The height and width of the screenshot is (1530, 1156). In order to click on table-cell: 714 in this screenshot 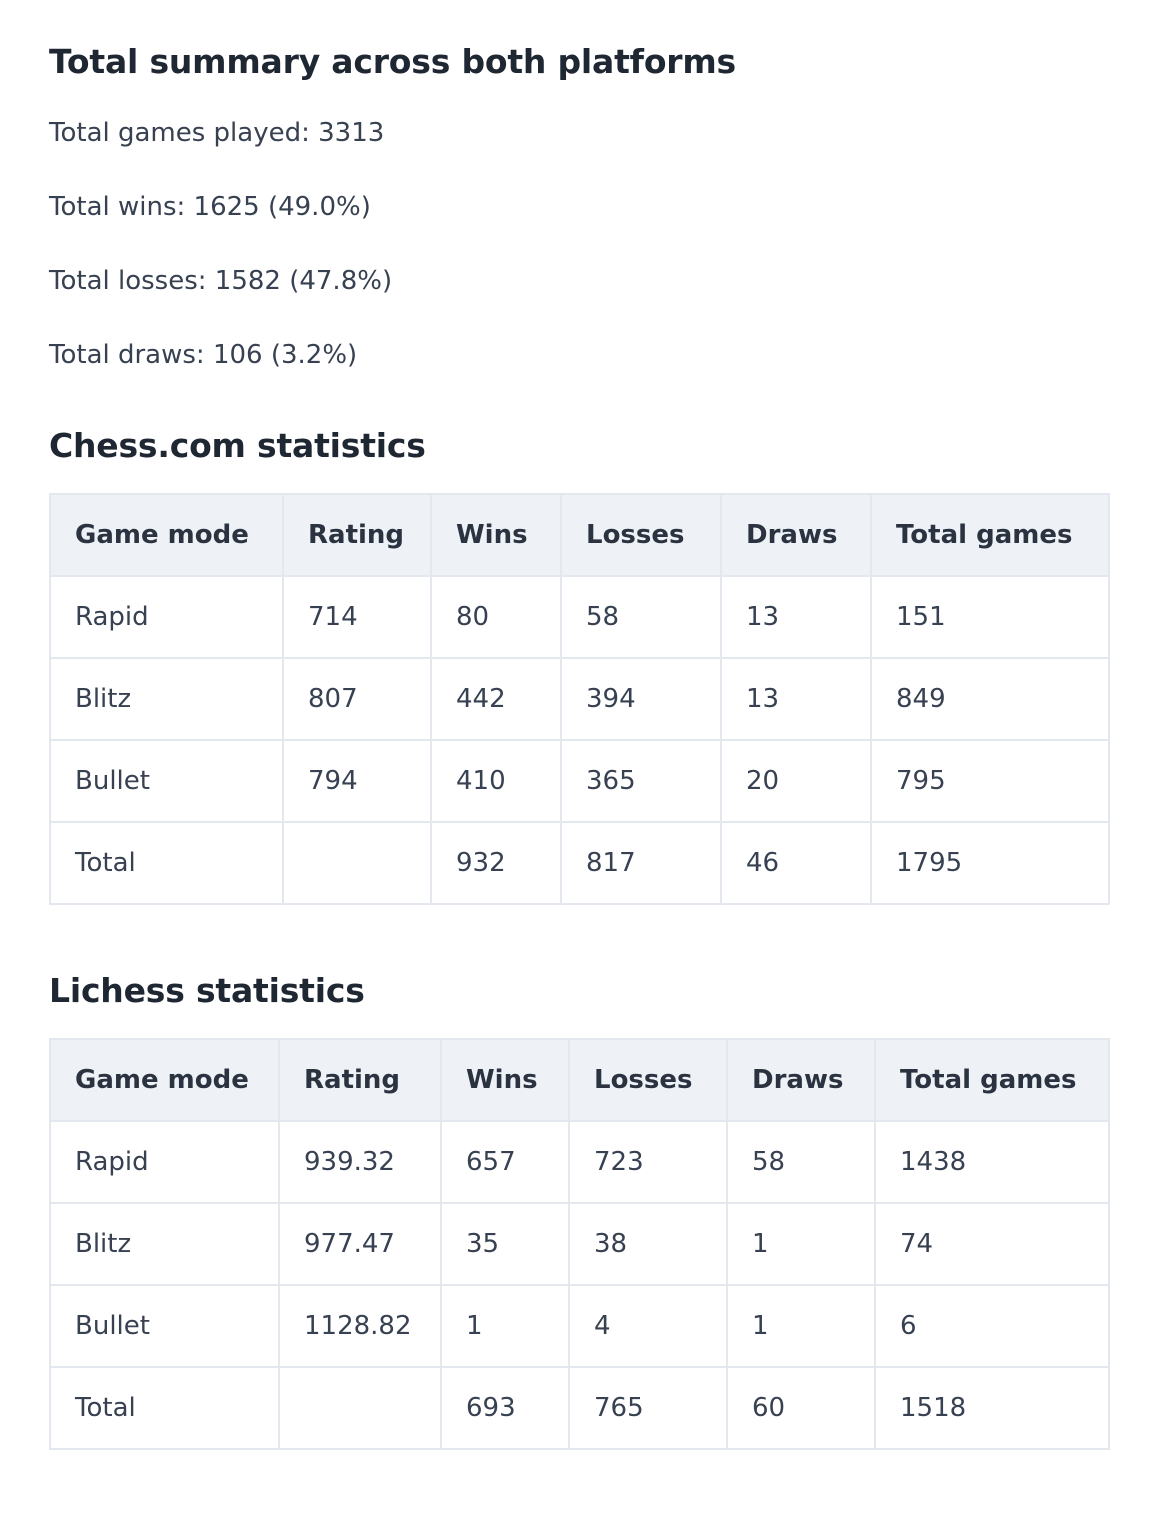, I will do `click(357, 617)`.